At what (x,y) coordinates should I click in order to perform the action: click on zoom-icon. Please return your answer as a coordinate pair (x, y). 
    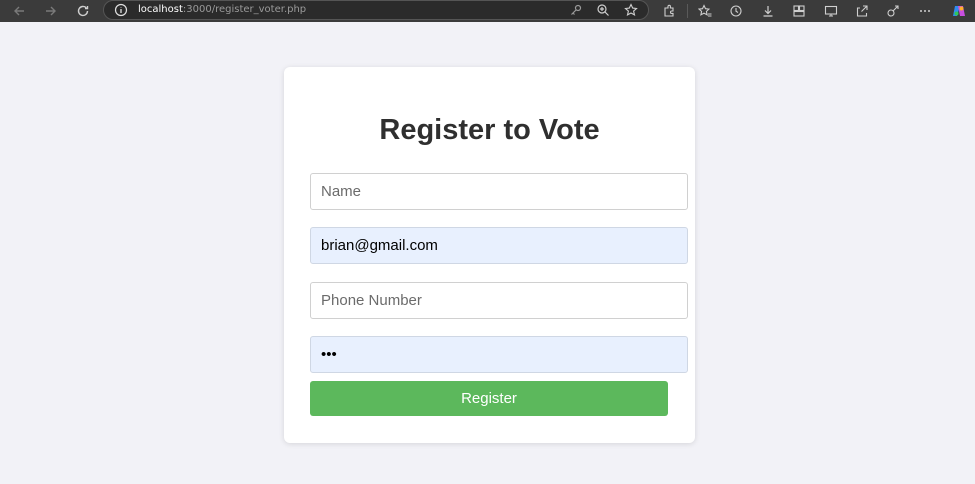
    Looking at the image, I should click on (603, 10).